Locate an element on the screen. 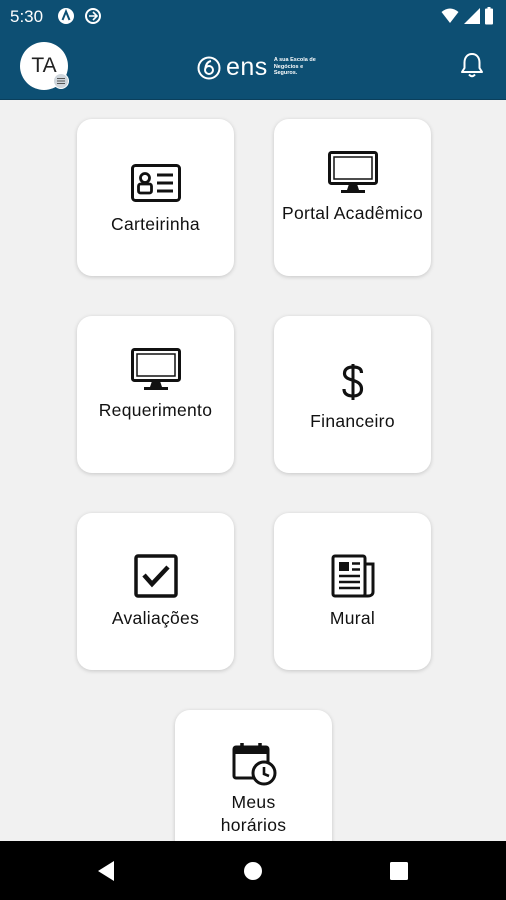  id-card-icon is located at coordinates (155, 183).